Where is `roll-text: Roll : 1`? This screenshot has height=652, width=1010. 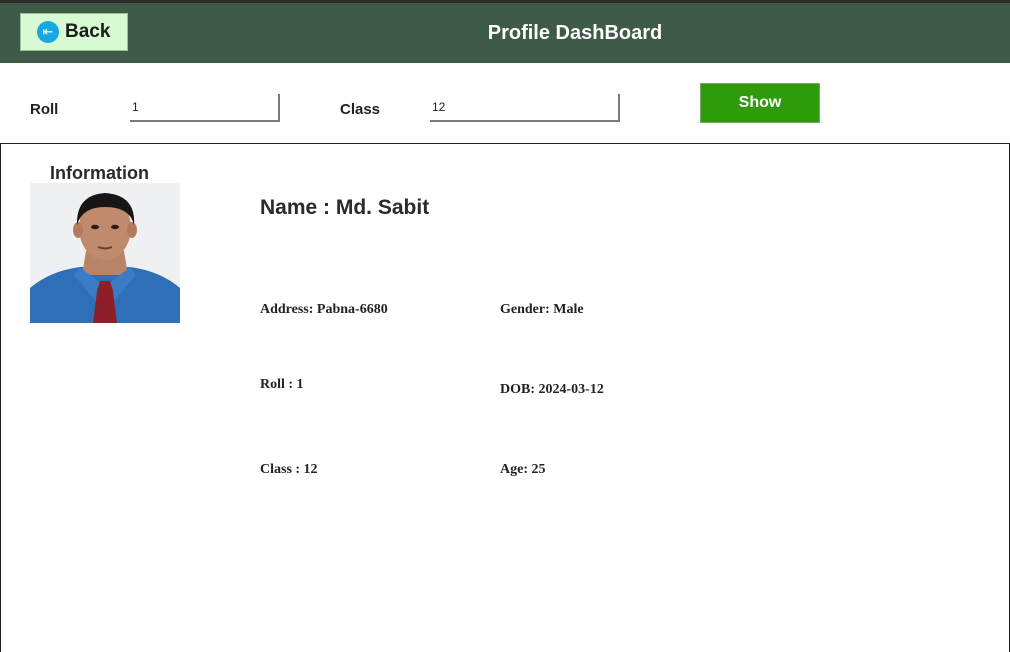
roll-text: Roll : 1 is located at coordinates (282, 384).